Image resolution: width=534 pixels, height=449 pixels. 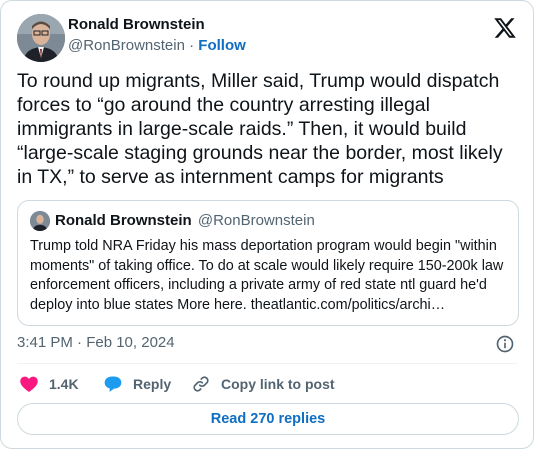 What do you see at coordinates (96, 342) in the screenshot?
I see `post-timestamp: 3:41 PM · Feb 10, 2024` at bounding box center [96, 342].